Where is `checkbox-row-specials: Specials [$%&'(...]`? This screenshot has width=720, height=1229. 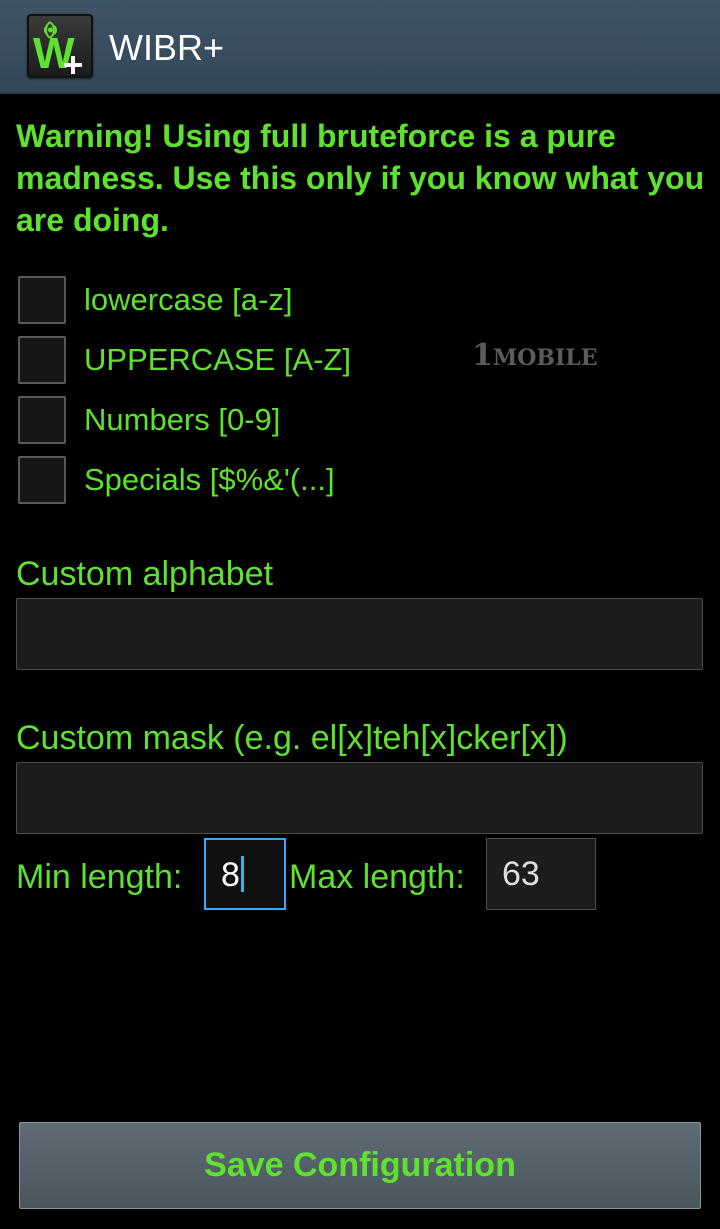 checkbox-row-specials: Specials [$%&'(...] is located at coordinates (176, 480).